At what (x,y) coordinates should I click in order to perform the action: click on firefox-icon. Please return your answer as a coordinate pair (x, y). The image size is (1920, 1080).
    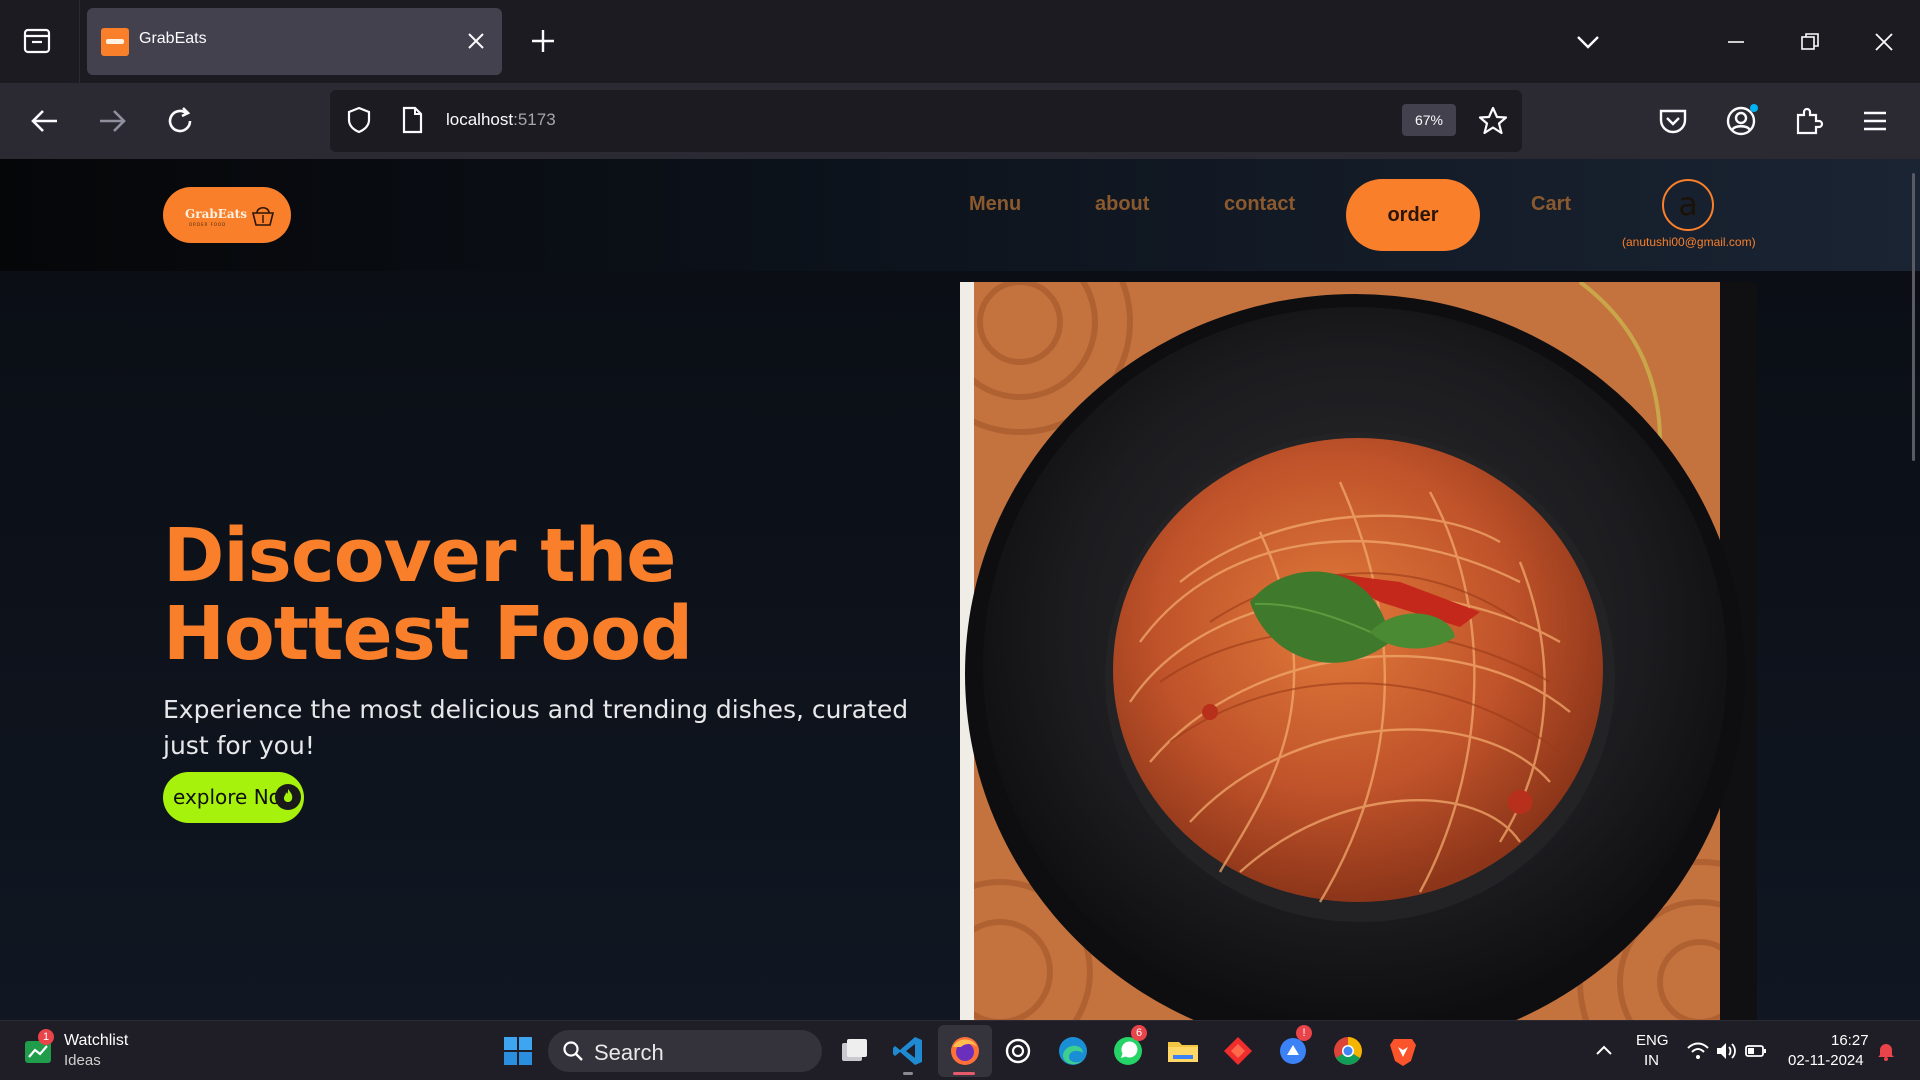
    Looking at the image, I should click on (965, 1051).